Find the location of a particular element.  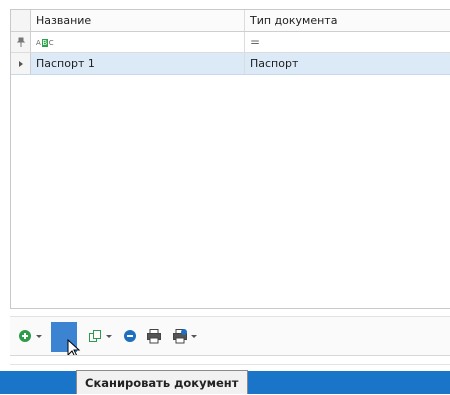

cell-name: Паспорт 1 is located at coordinates (138, 63).